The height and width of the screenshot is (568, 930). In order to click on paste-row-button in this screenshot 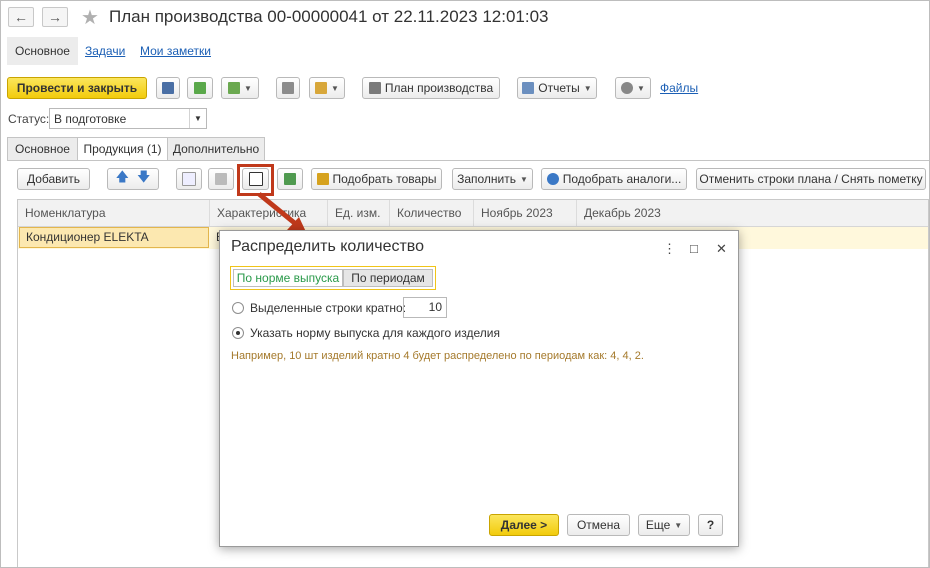, I will do `click(221, 179)`.